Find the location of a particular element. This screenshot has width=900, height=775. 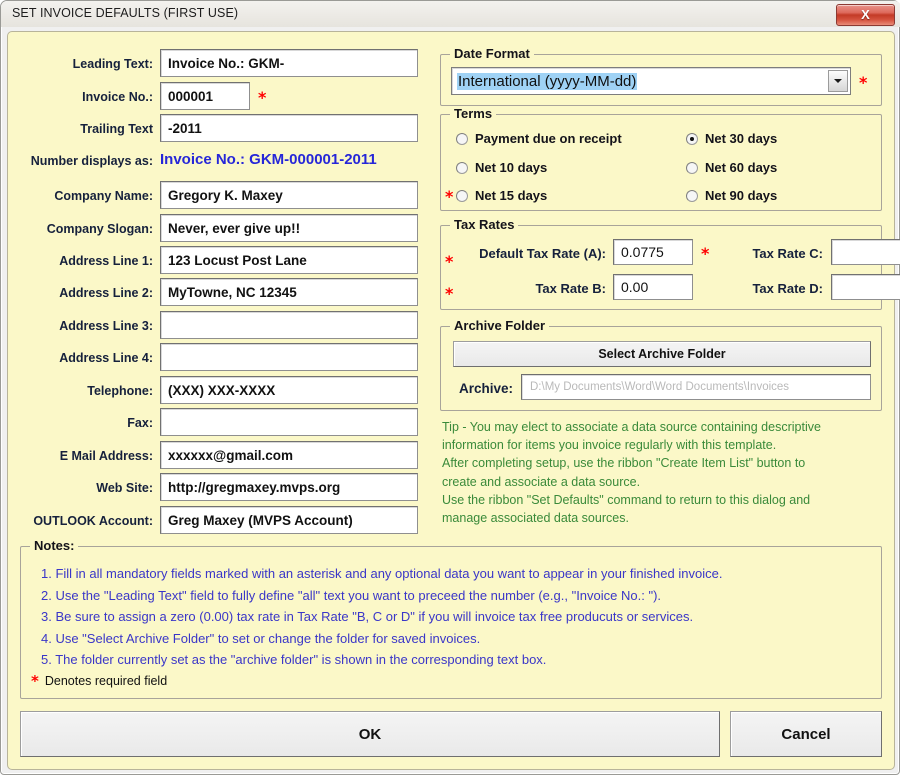

number-preview-value: Invoice No.: GKM-000001-2011 is located at coordinates (268, 159).